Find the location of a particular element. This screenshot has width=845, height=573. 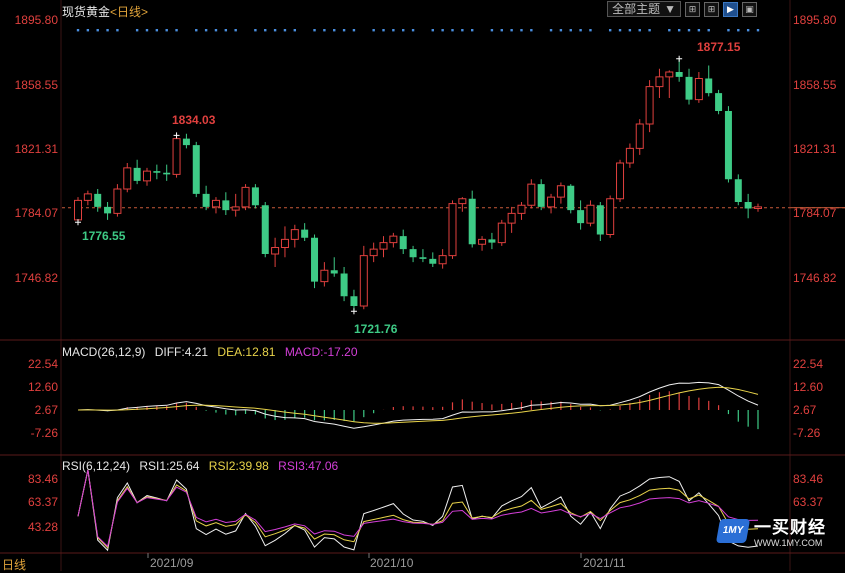

logo-badge-icon: 1MY is located at coordinates (733, 530).